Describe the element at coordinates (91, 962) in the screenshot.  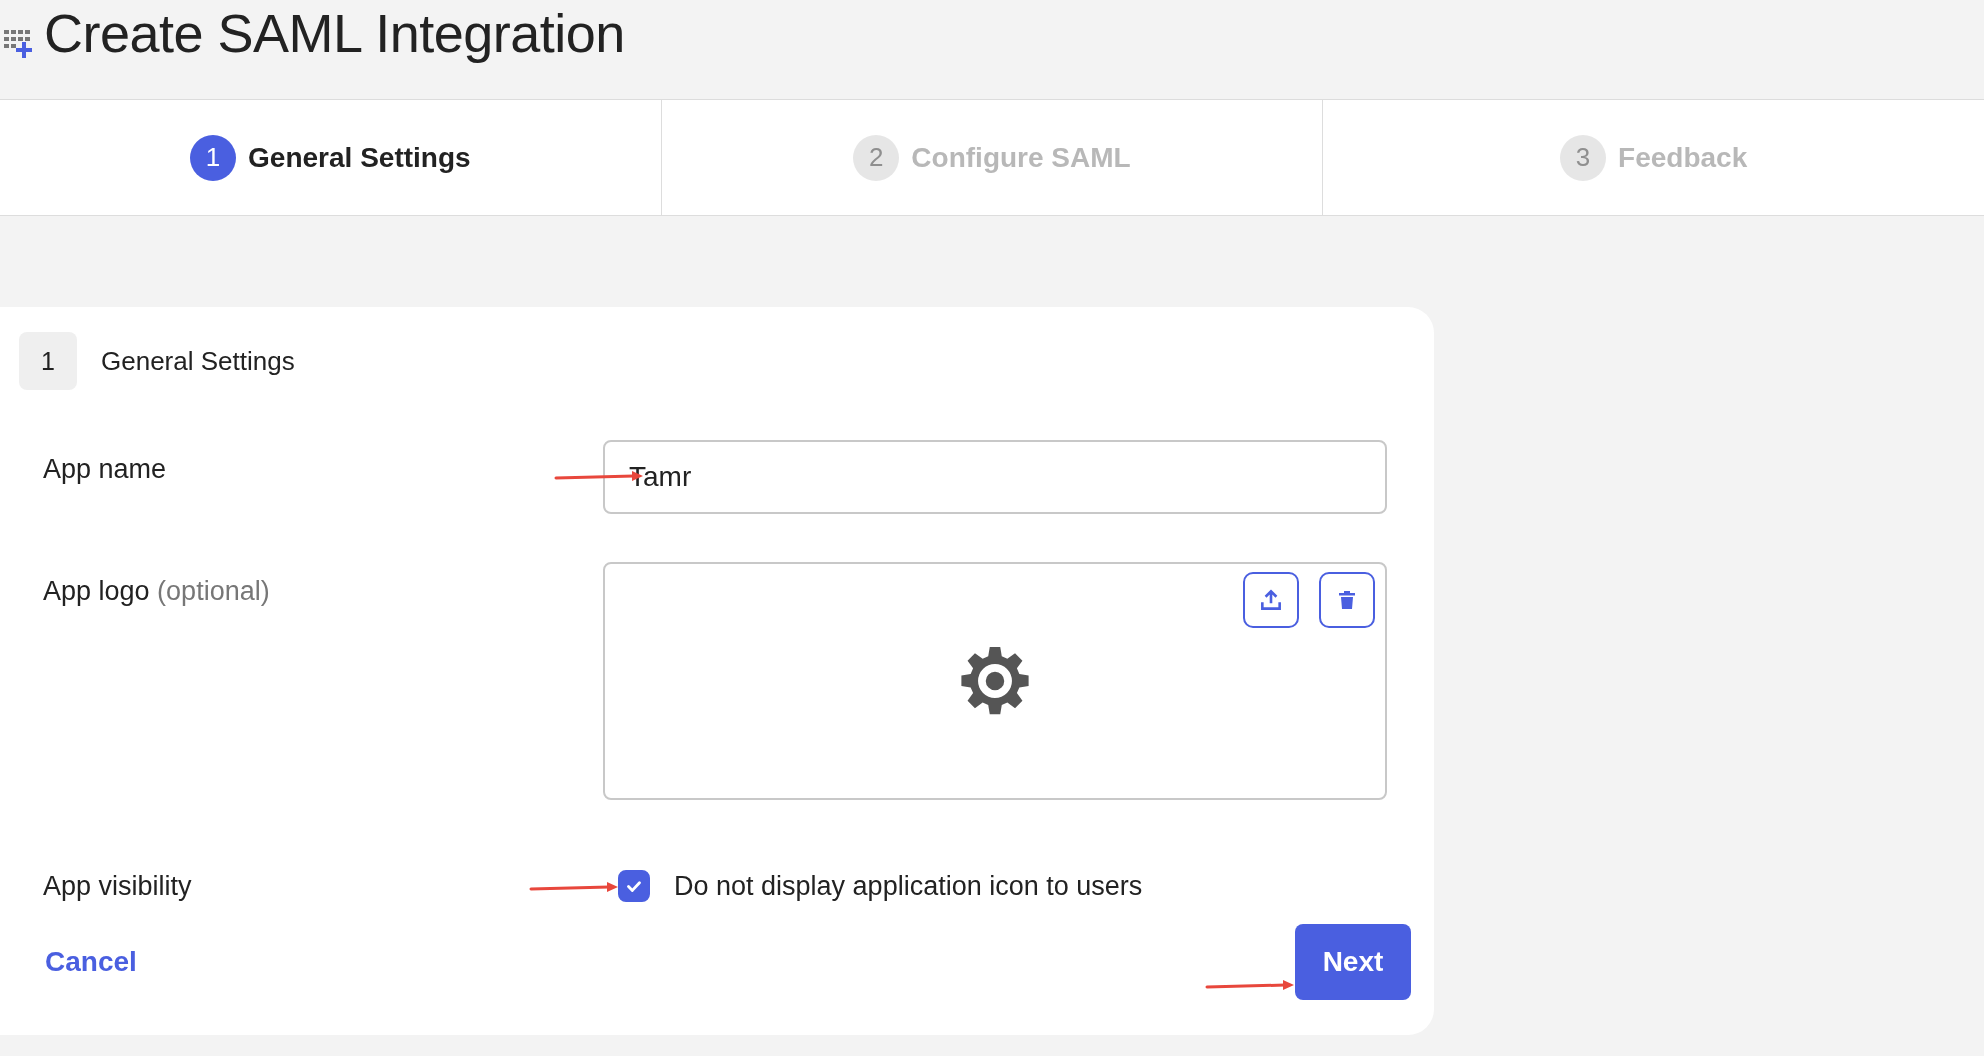
I see `cancel-link: Cancel` at that location.